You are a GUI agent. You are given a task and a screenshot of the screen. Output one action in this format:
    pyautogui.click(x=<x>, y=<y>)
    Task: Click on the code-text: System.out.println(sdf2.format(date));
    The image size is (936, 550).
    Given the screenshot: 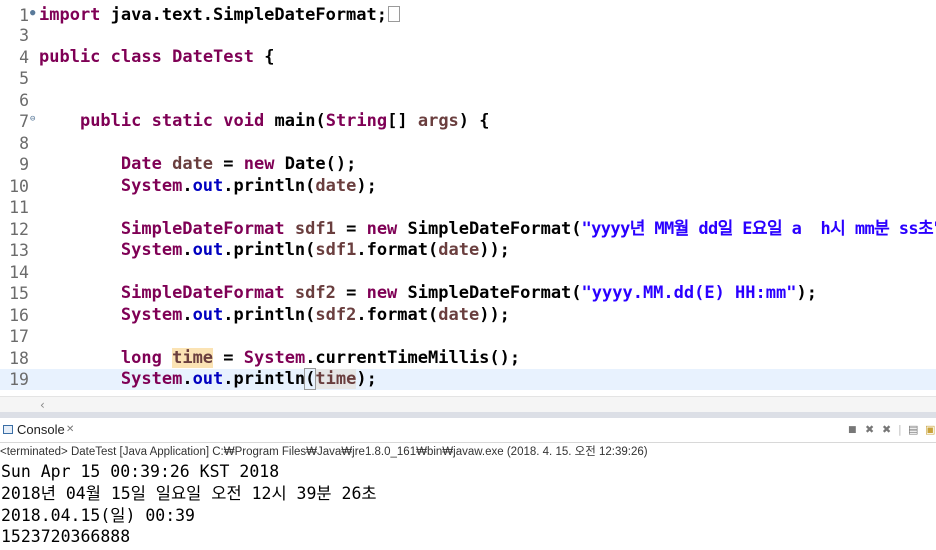 What is the action you would take?
    pyautogui.click(x=315, y=315)
    